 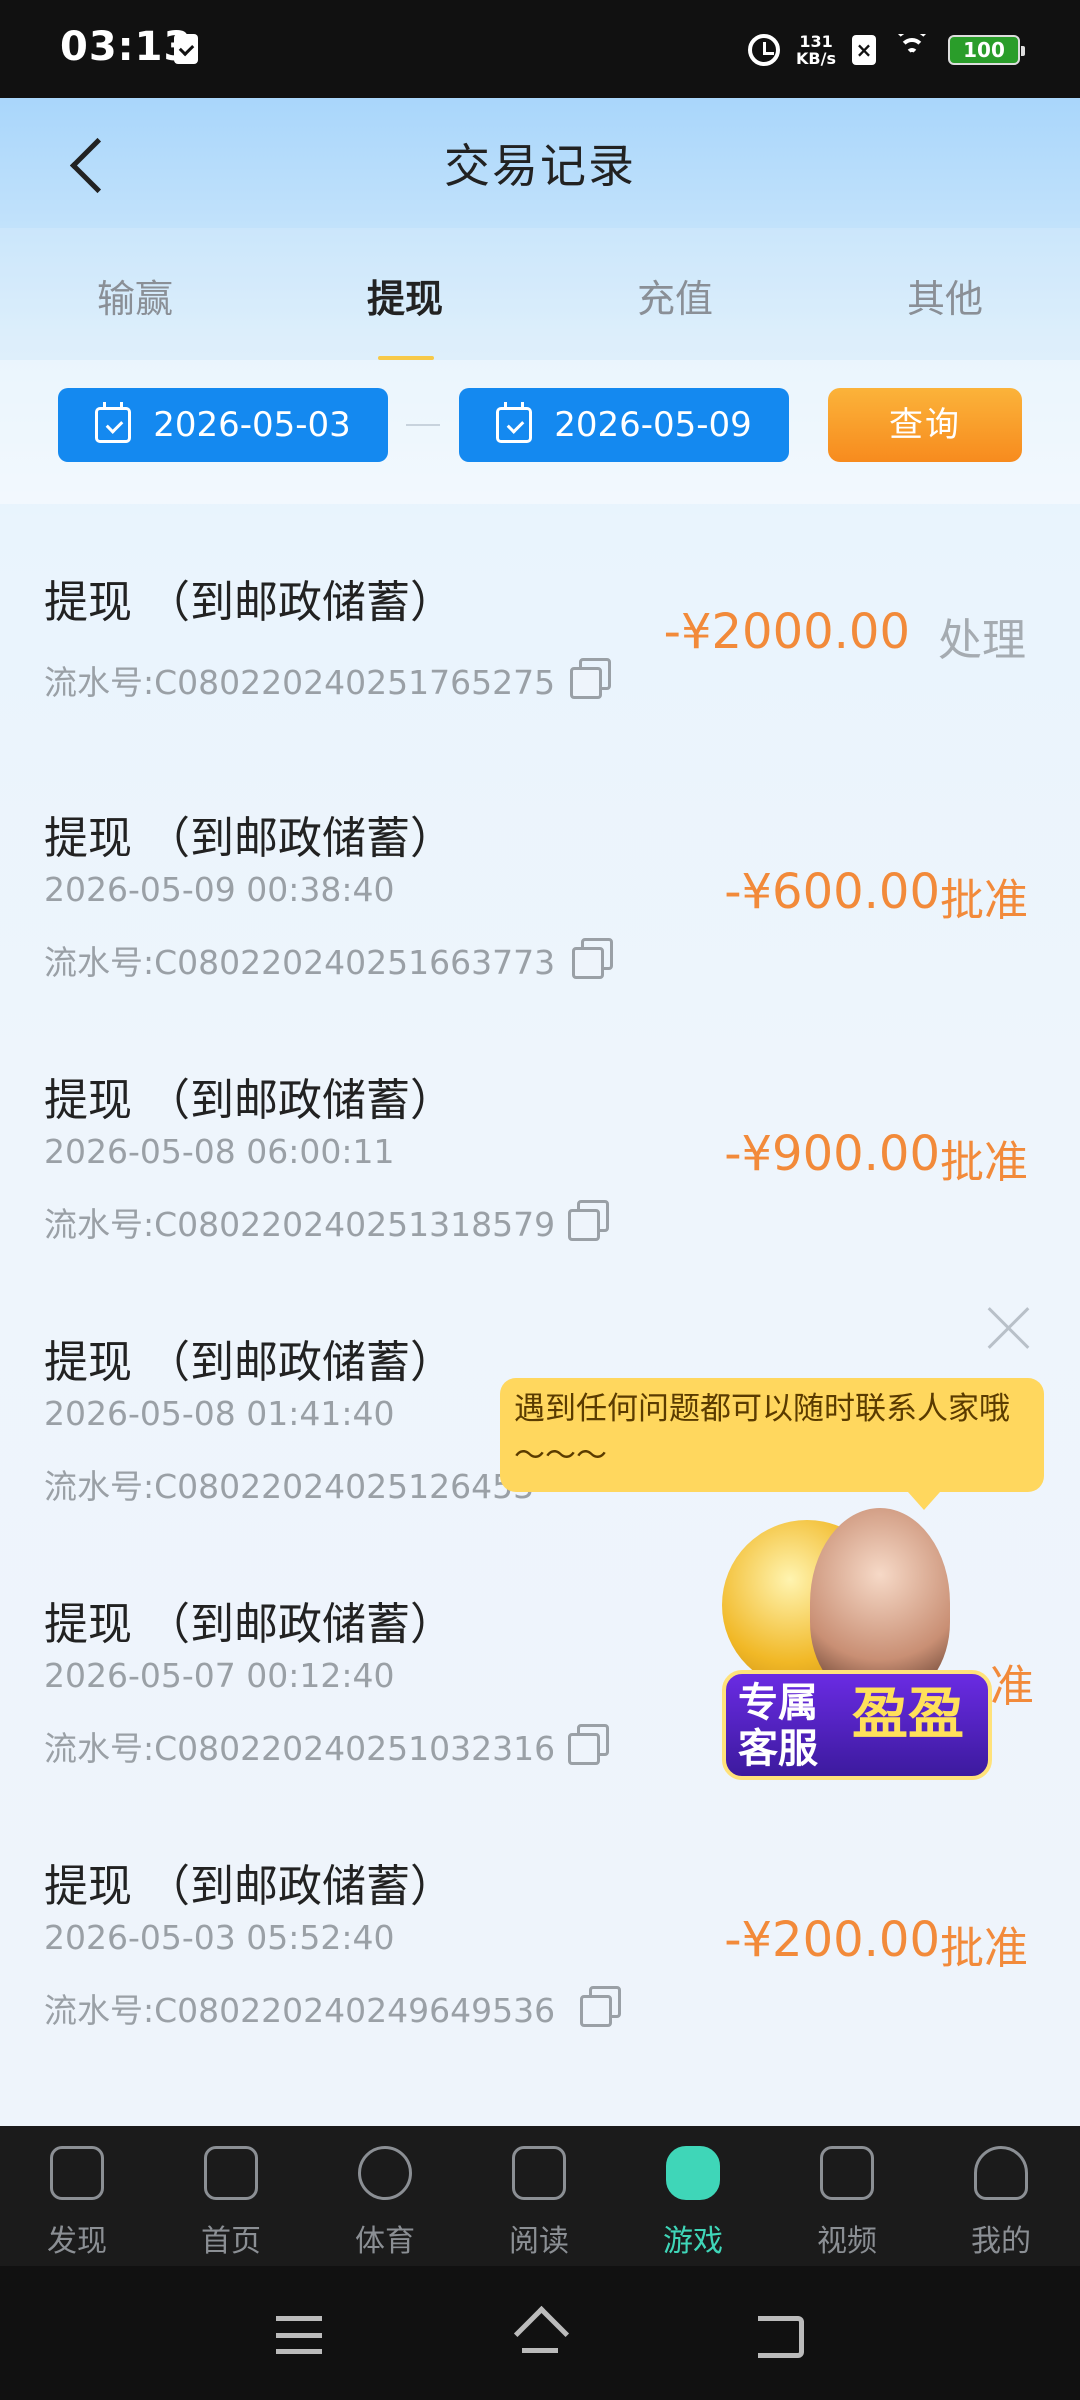 What do you see at coordinates (77, 2241) in the screenshot?
I see `nav-label: 发现` at bounding box center [77, 2241].